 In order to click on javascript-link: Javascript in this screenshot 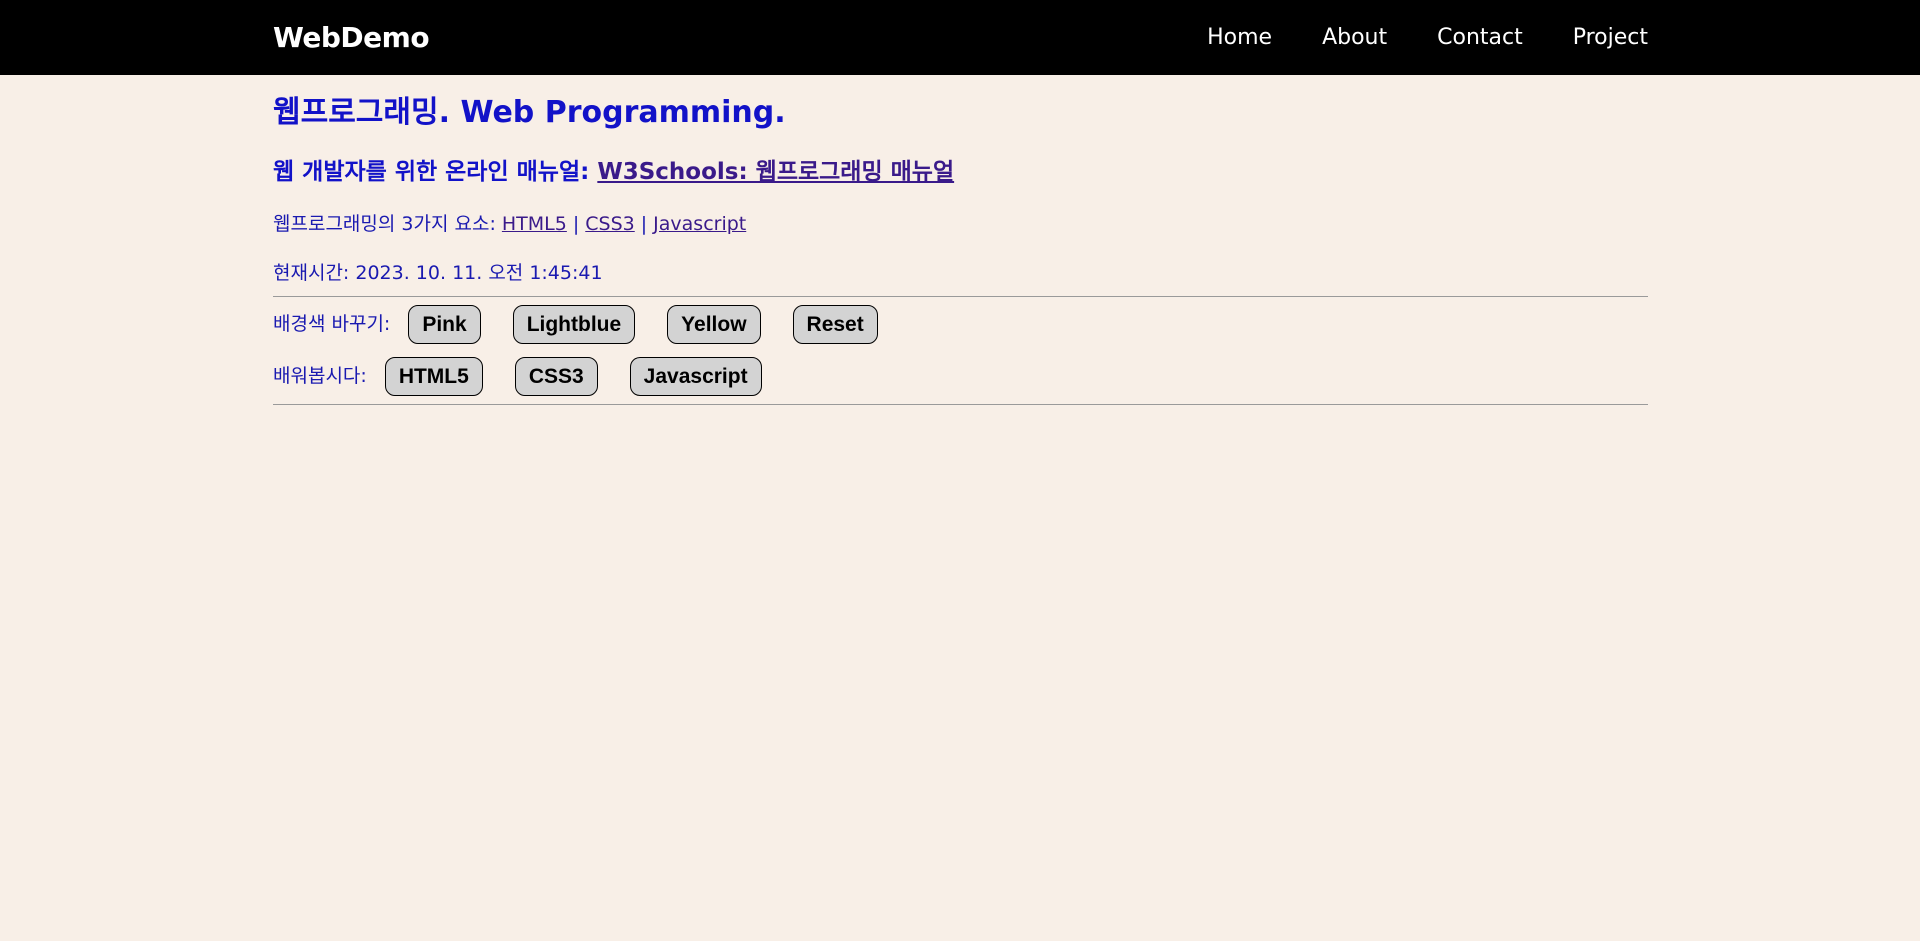, I will do `click(699, 224)`.